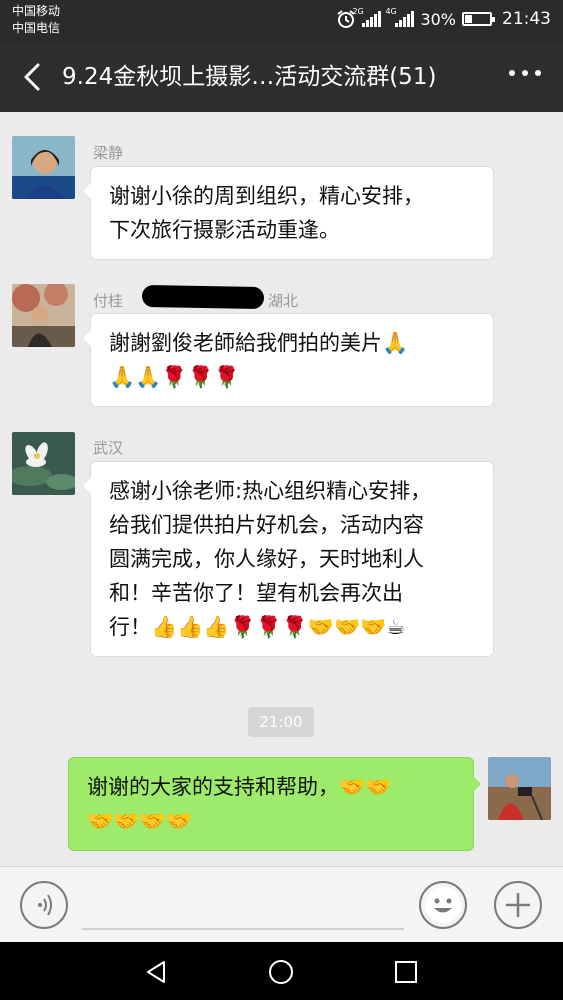 The height and width of the screenshot is (1000, 563). Describe the element at coordinates (108, 448) in the screenshot. I see `sender-name: 武汉` at that location.